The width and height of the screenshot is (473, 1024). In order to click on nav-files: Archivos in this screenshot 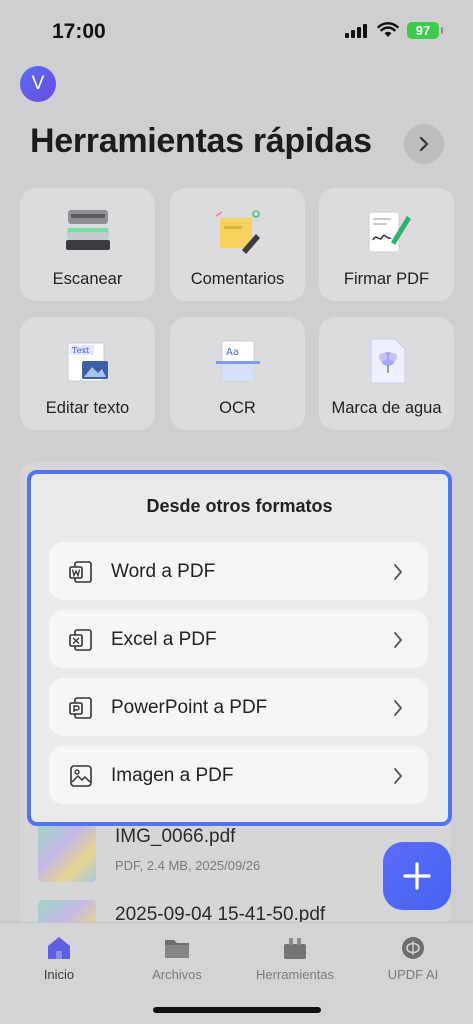, I will do `click(177, 963)`.